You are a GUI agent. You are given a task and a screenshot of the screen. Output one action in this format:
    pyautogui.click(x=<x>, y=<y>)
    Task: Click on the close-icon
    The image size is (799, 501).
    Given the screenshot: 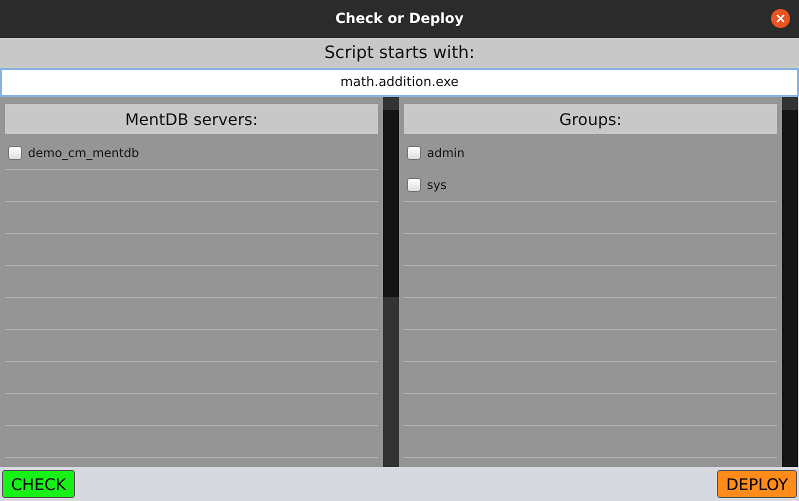 What is the action you would take?
    pyautogui.click(x=780, y=18)
    